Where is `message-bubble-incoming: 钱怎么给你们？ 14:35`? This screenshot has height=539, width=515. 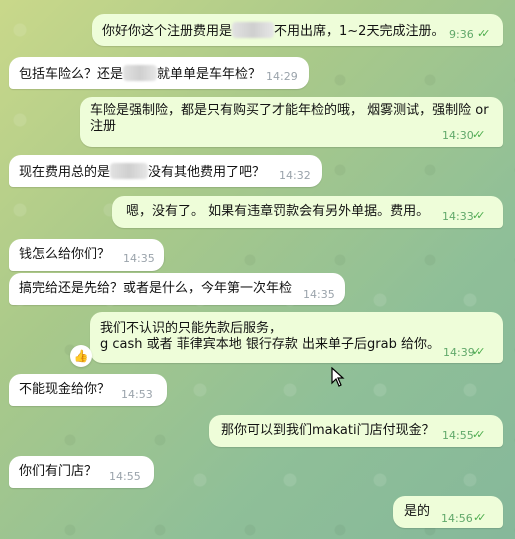 message-bubble-incoming: 钱怎么给你们？ 14:35 is located at coordinates (86, 255).